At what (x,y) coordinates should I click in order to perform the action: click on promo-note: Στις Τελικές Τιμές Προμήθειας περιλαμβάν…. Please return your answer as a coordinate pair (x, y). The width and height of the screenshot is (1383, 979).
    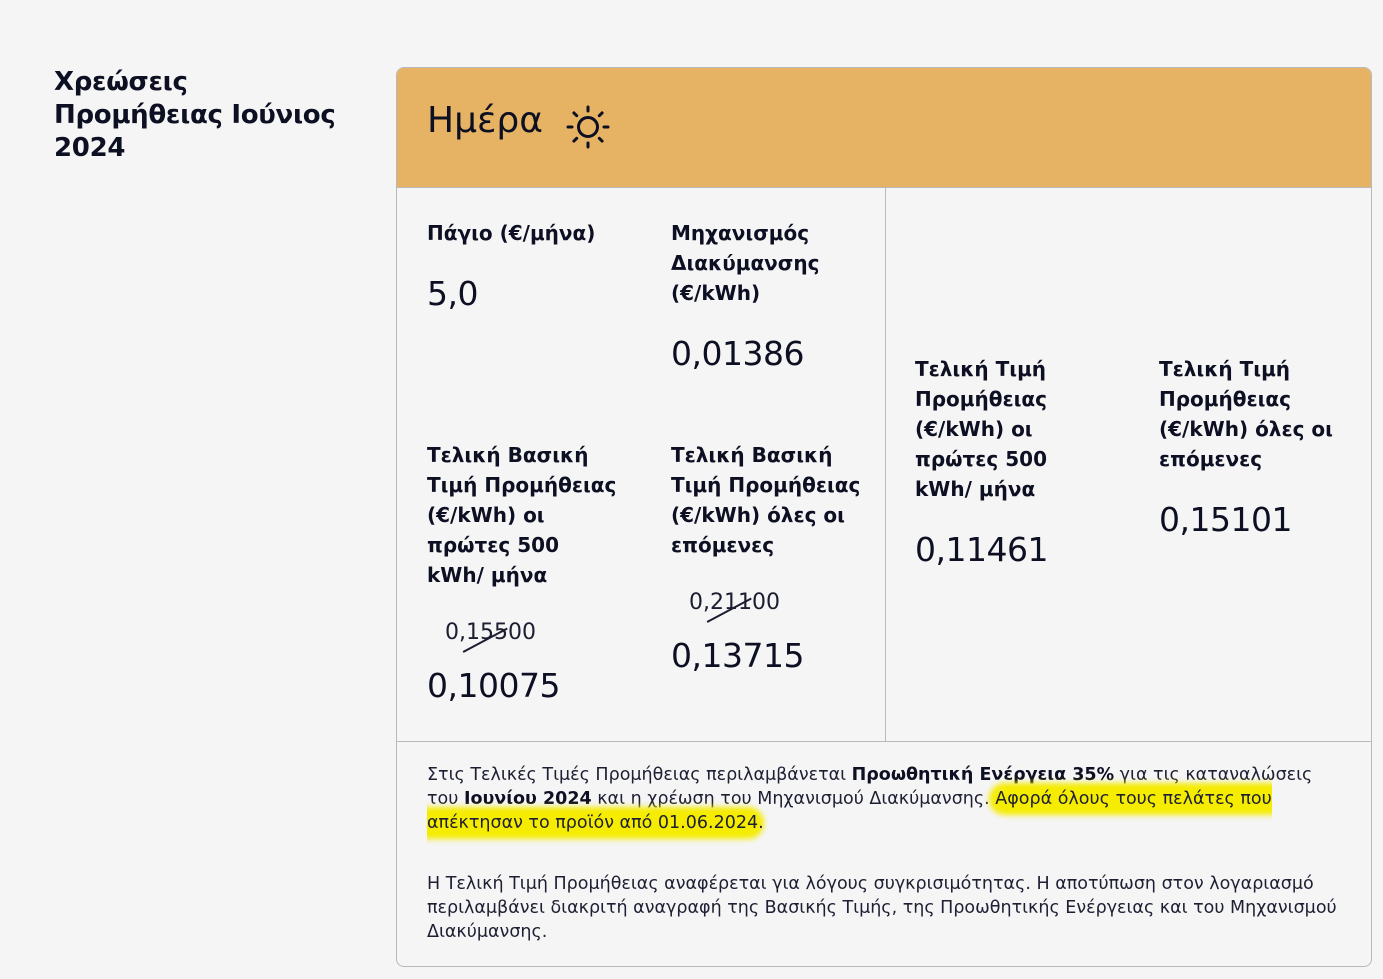
    Looking at the image, I should click on (887, 799).